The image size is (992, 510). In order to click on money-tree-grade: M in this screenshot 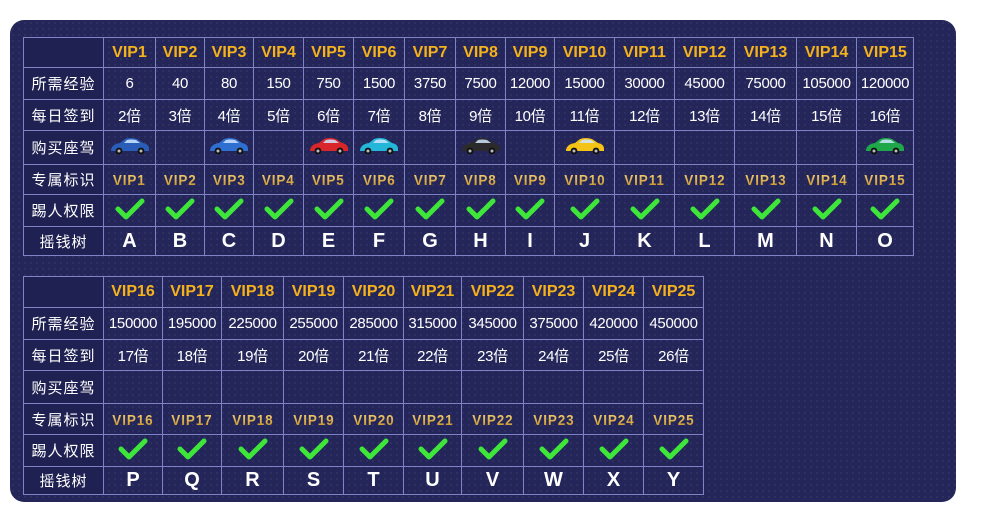, I will do `click(765, 241)`.